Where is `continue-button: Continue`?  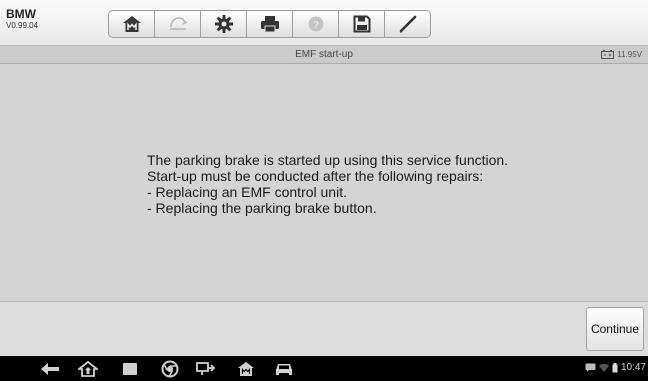 continue-button: Continue is located at coordinates (615, 329).